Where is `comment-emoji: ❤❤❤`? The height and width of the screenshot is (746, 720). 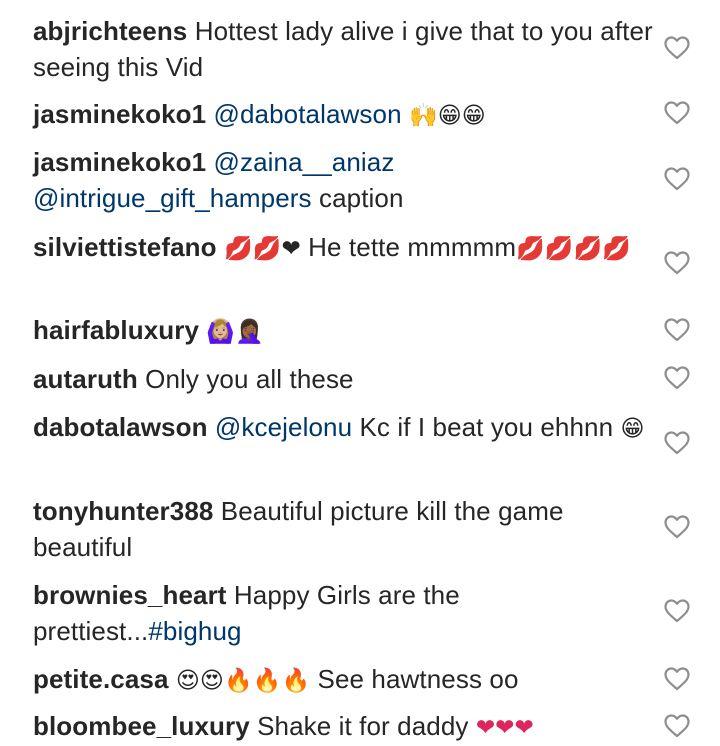
comment-emoji: ❤❤❤ is located at coordinates (504, 728).